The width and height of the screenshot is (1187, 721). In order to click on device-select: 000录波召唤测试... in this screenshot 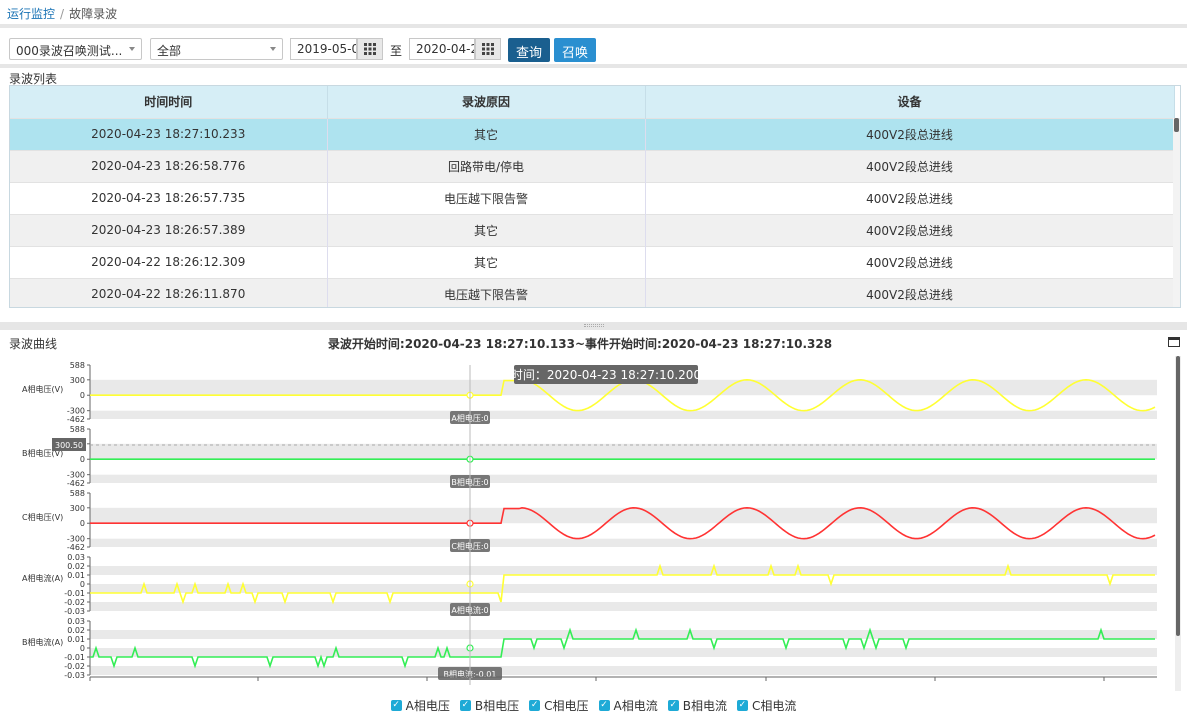, I will do `click(75, 49)`.